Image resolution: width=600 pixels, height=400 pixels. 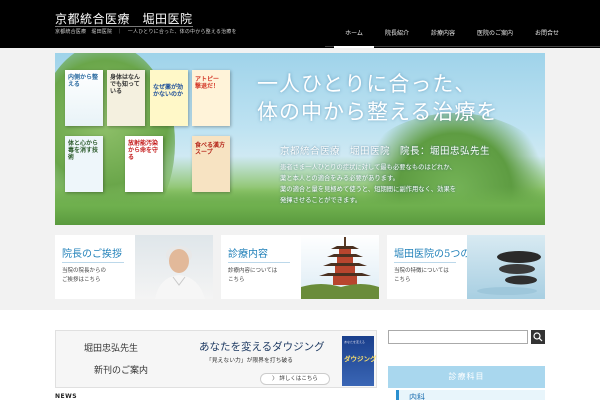 I want to click on nav-item-home: ホーム, so click(x=354, y=37).